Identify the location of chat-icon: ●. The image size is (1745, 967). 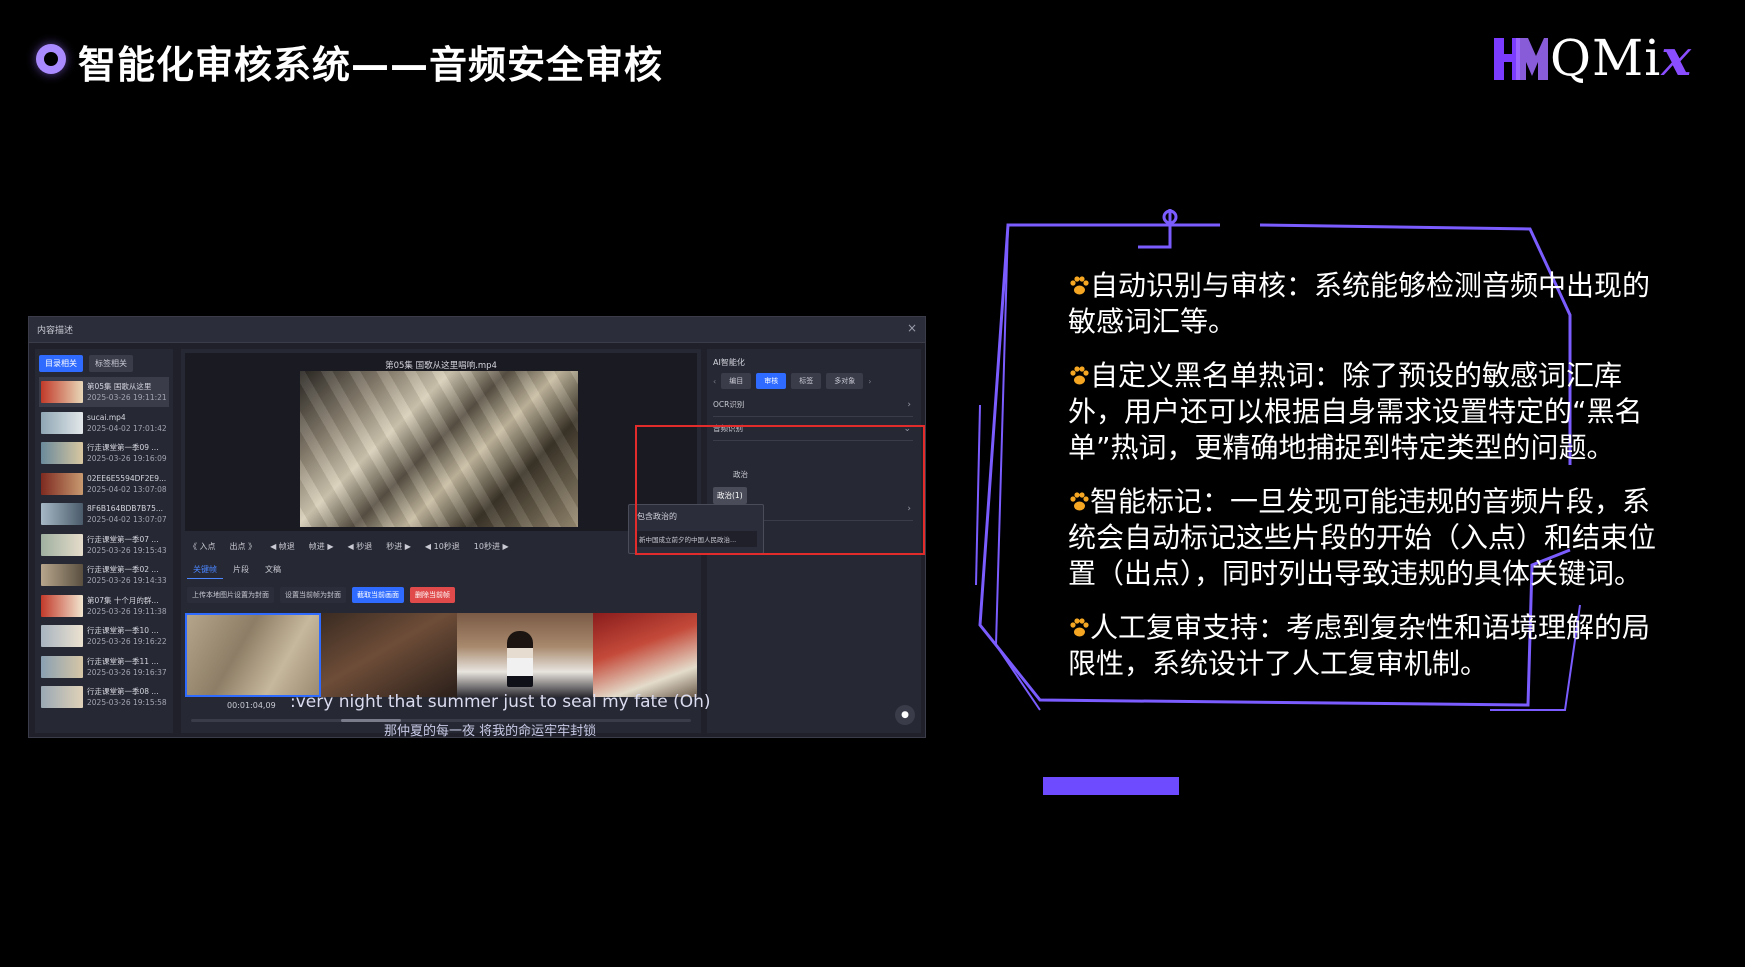
(905, 715).